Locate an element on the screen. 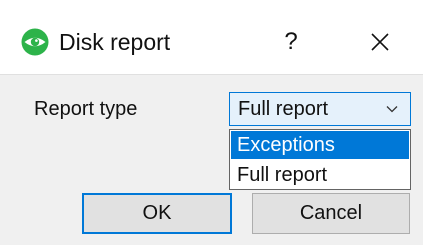  help-button: ? is located at coordinates (291, 42).